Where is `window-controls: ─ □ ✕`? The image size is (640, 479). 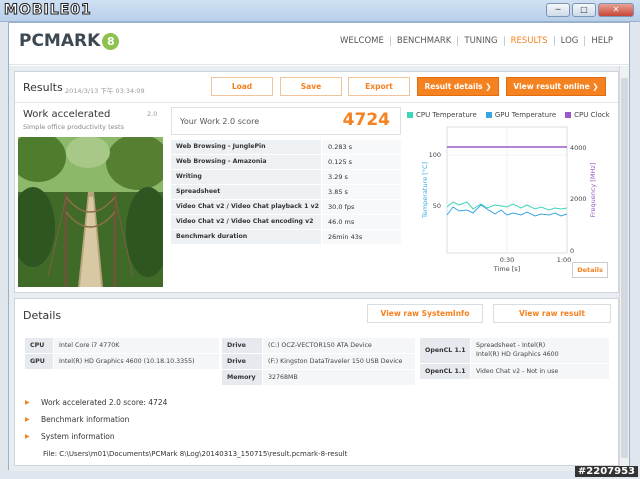 window-controls: ─ □ ✕ is located at coordinates (590, 10).